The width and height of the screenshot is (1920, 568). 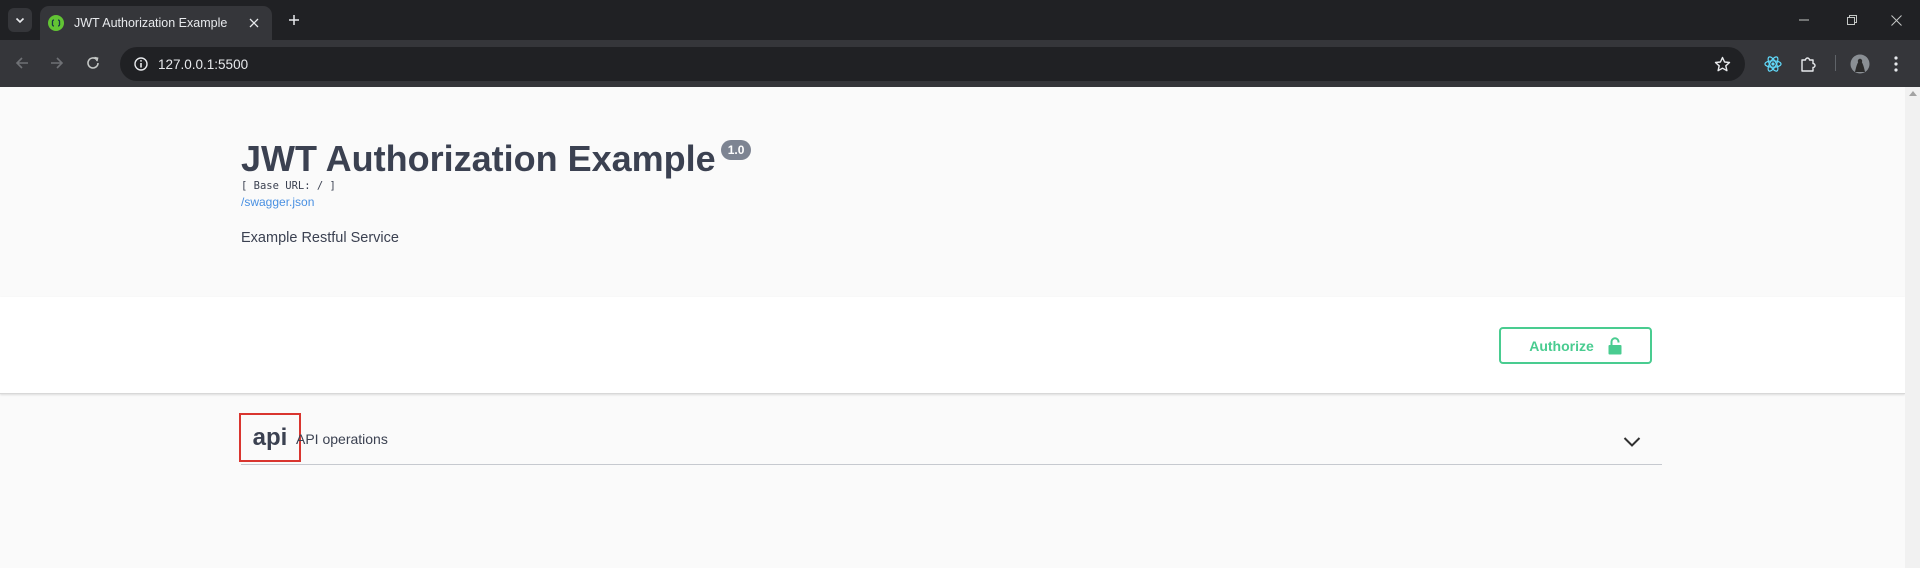 I want to click on tag-name: api, so click(x=270, y=437).